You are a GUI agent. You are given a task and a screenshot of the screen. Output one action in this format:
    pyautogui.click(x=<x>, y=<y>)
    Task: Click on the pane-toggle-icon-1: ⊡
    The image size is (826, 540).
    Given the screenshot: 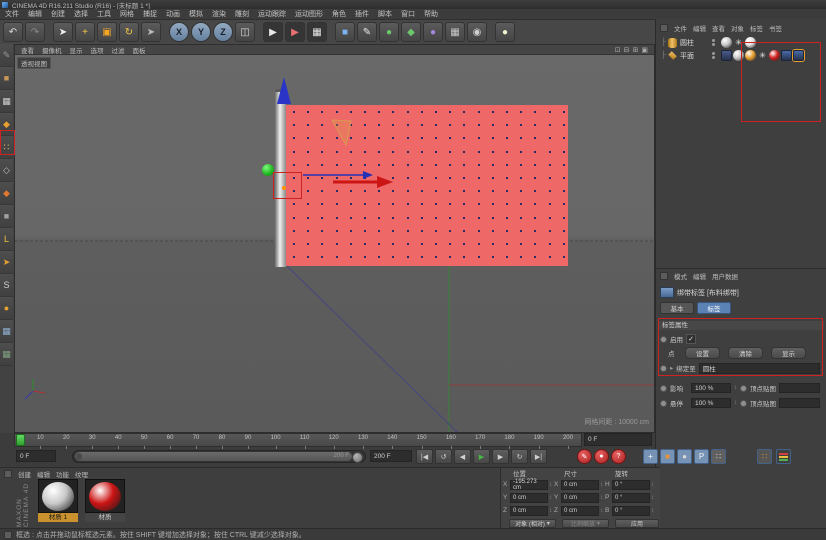 What is the action you would take?
    pyautogui.click(x=618, y=50)
    